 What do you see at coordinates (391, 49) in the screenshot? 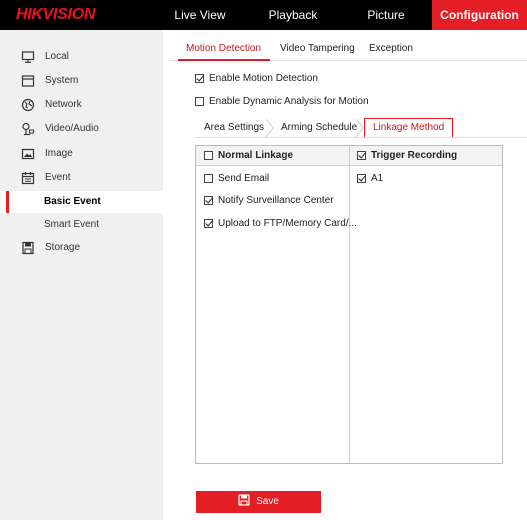
I see `tab-exception: Exception` at bounding box center [391, 49].